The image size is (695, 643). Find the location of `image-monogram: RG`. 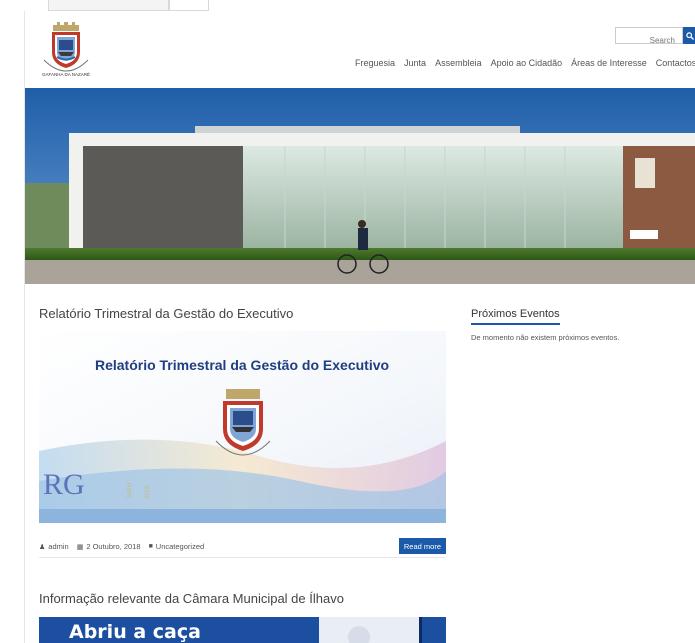

image-monogram: RG is located at coordinates (64, 484).